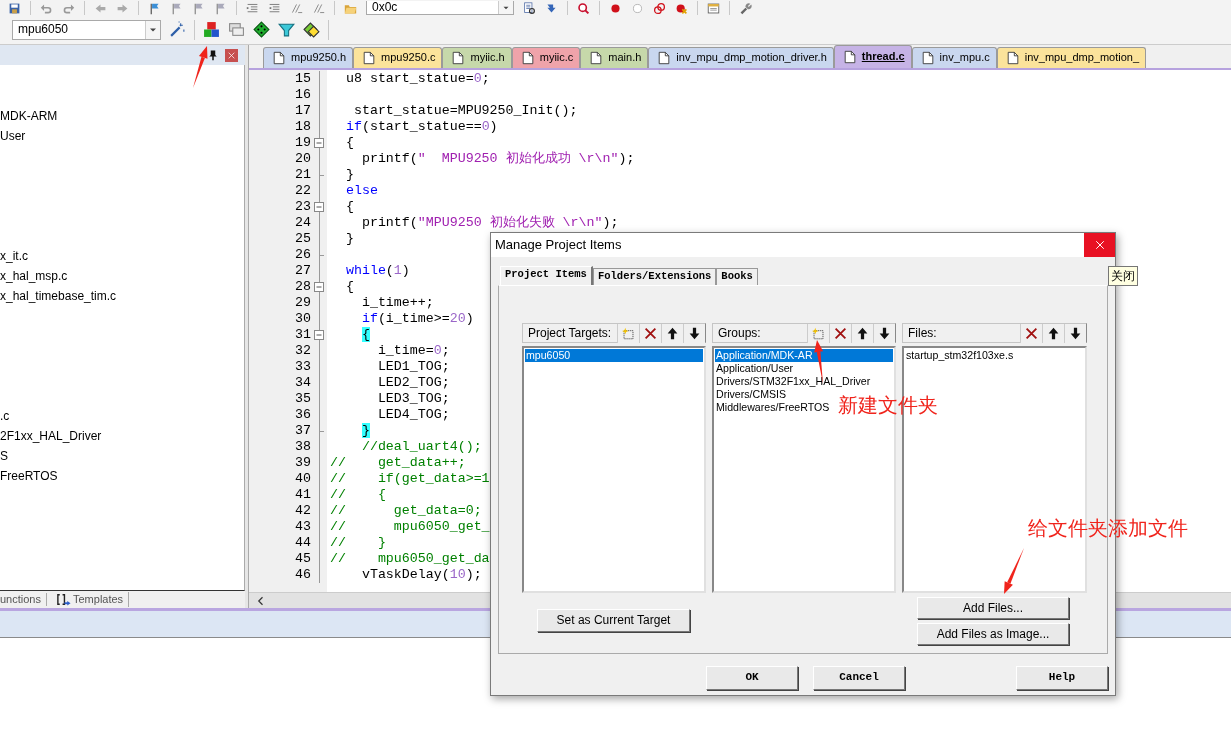 The image size is (1231, 752). I want to click on code-line: printf("MPU9250 初始化失败 \r\n");, so click(489, 223).